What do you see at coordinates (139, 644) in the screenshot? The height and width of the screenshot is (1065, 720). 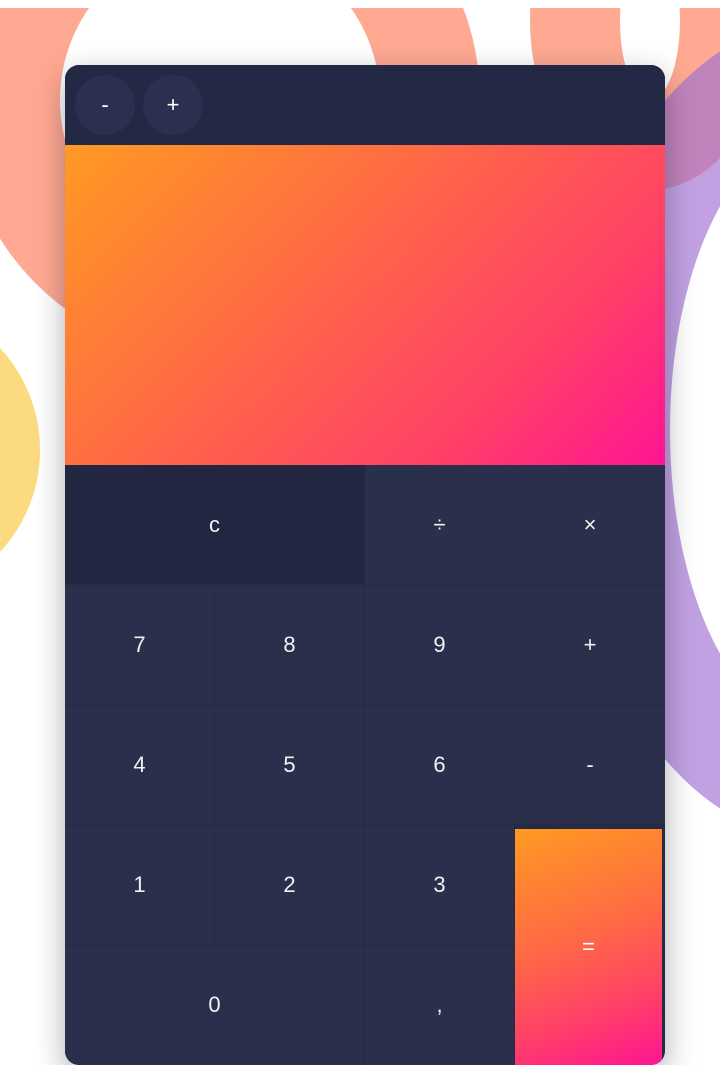 I see `digit-7-button: 7` at bounding box center [139, 644].